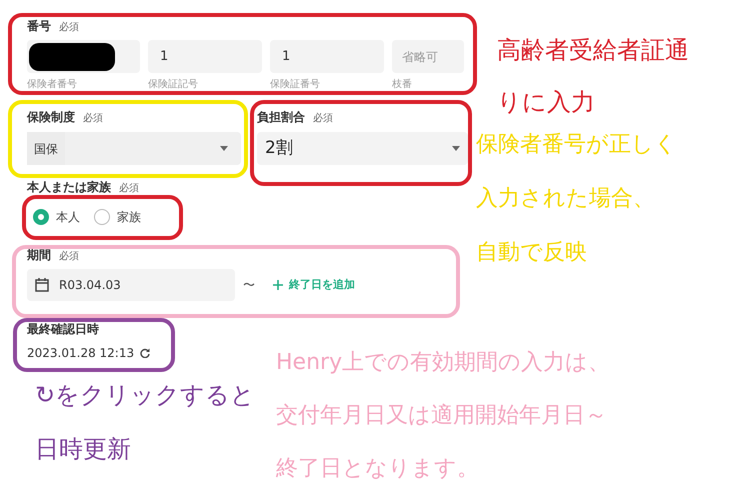  I want to click on select-field: 国保, so click(134, 148).